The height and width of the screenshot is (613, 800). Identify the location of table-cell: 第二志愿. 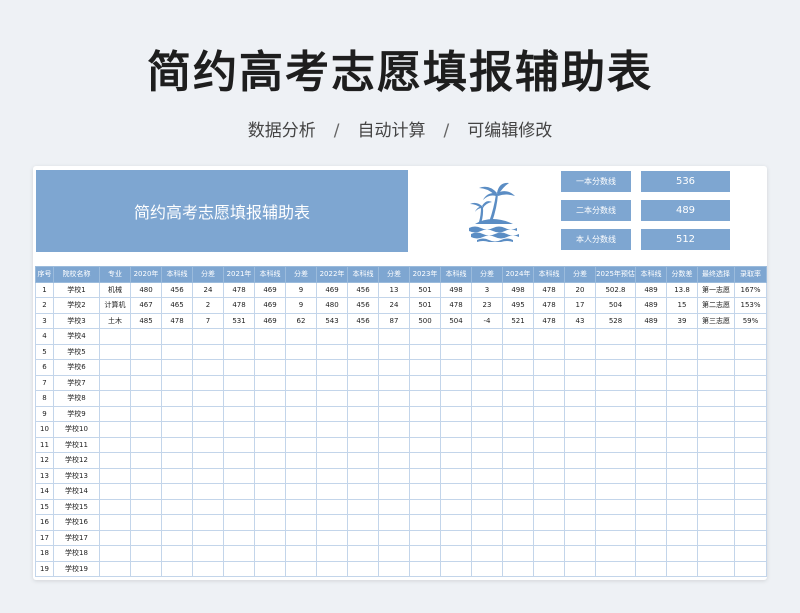
(716, 305).